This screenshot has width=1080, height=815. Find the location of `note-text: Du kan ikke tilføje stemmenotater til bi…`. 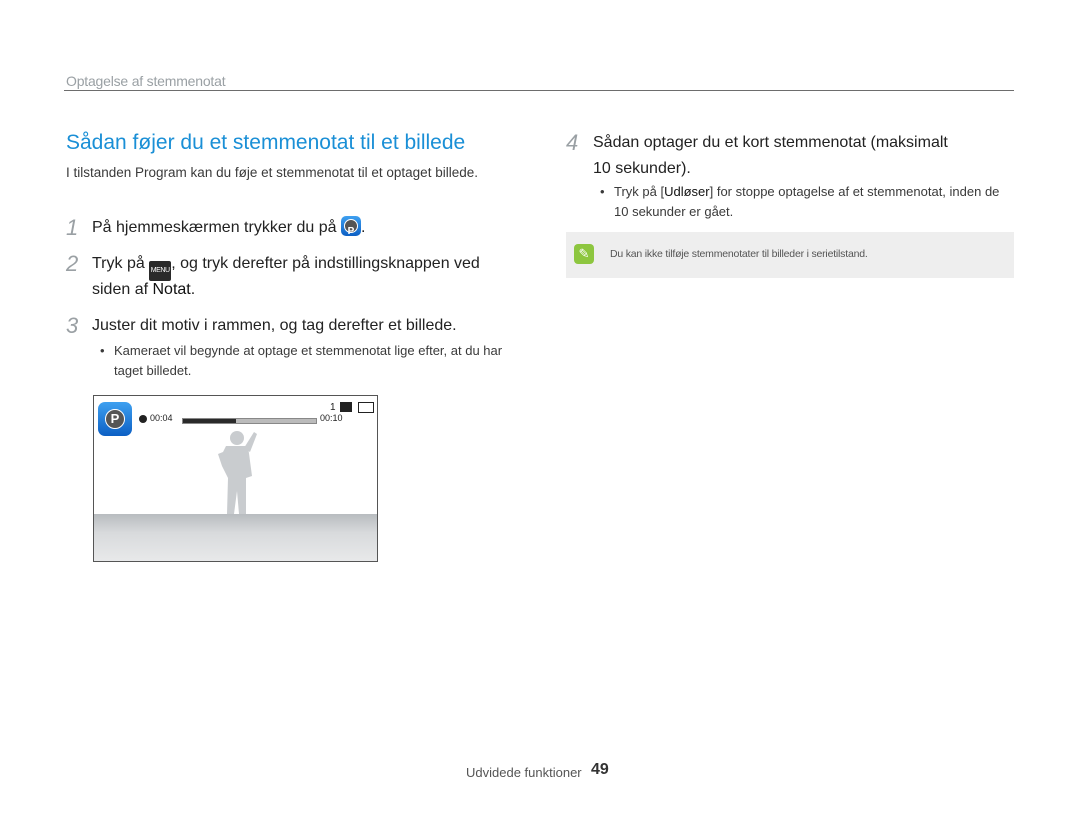

note-text: Du kan ikke tilføje stemmenotater til bi… is located at coordinates (739, 254).